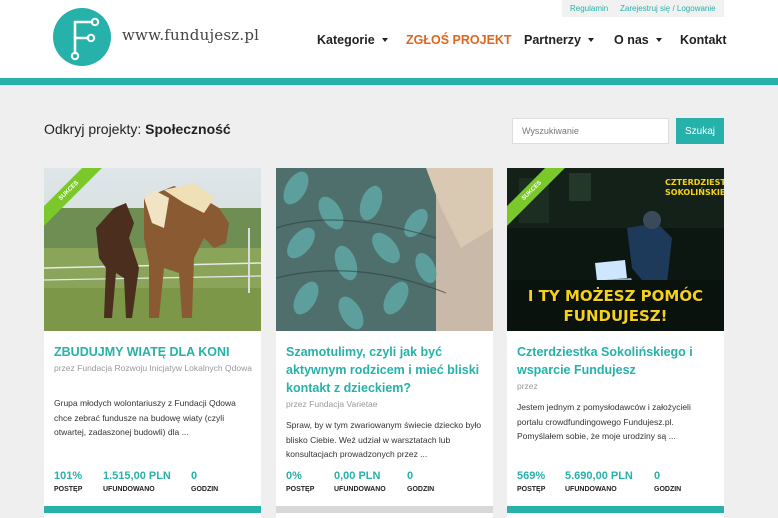 This screenshot has width=778, height=518. I want to click on image-caption-top: CZTERDZIESTKA SOKOLIŃSKIEGO, so click(694, 187).